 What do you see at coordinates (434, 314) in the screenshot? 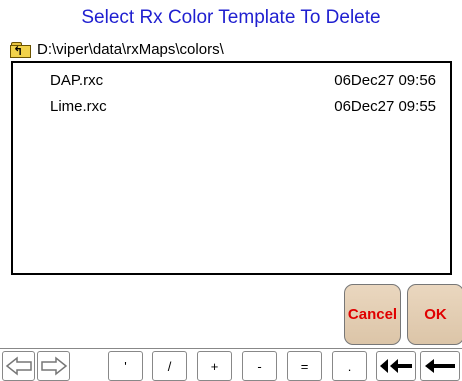
I see `ok-button: OK` at bounding box center [434, 314].